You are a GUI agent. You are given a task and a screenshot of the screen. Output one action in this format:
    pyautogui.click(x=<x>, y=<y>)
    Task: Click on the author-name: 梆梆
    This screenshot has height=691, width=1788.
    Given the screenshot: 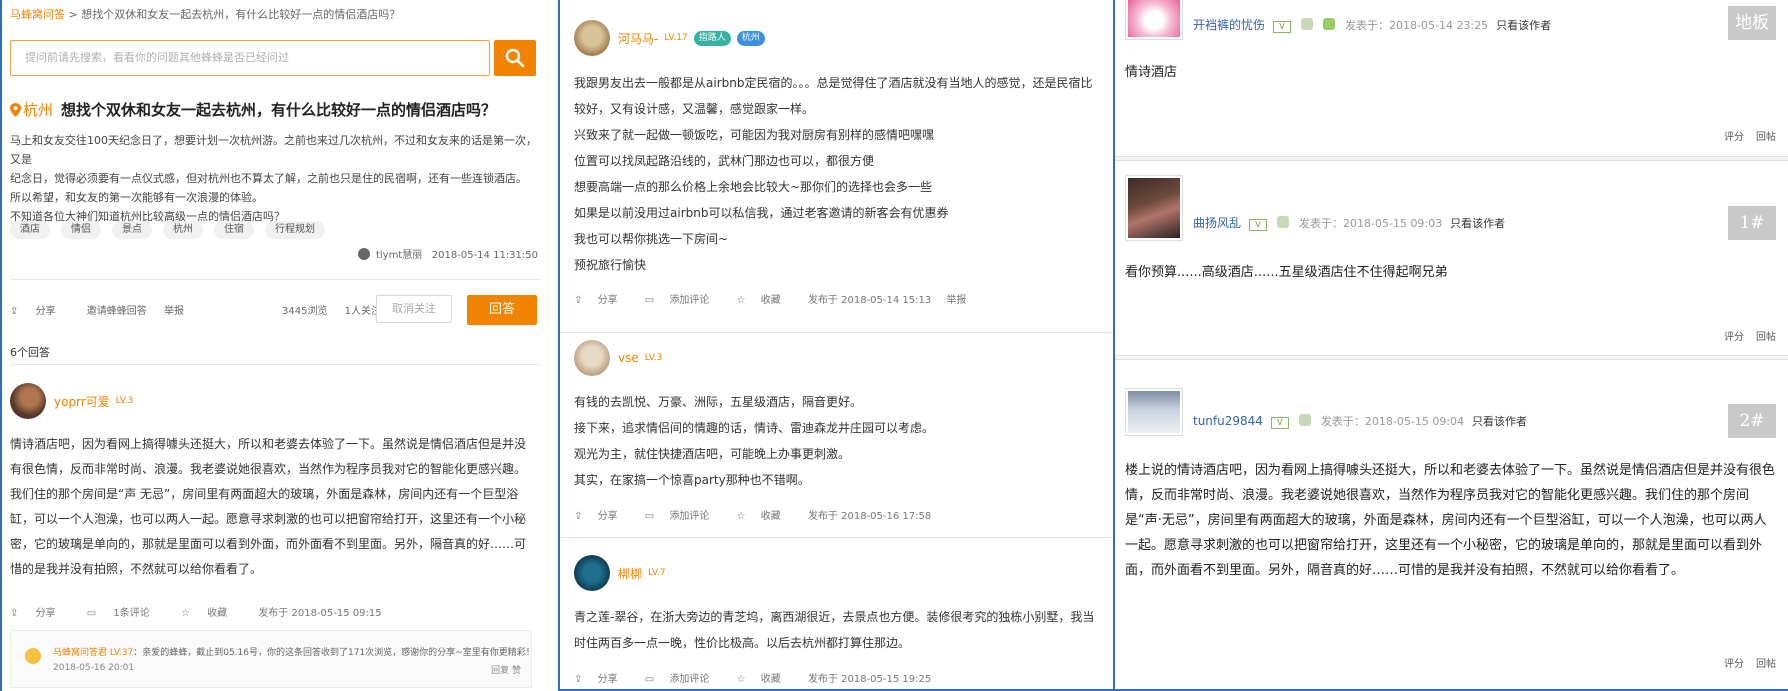 What is the action you would take?
    pyautogui.click(x=630, y=573)
    